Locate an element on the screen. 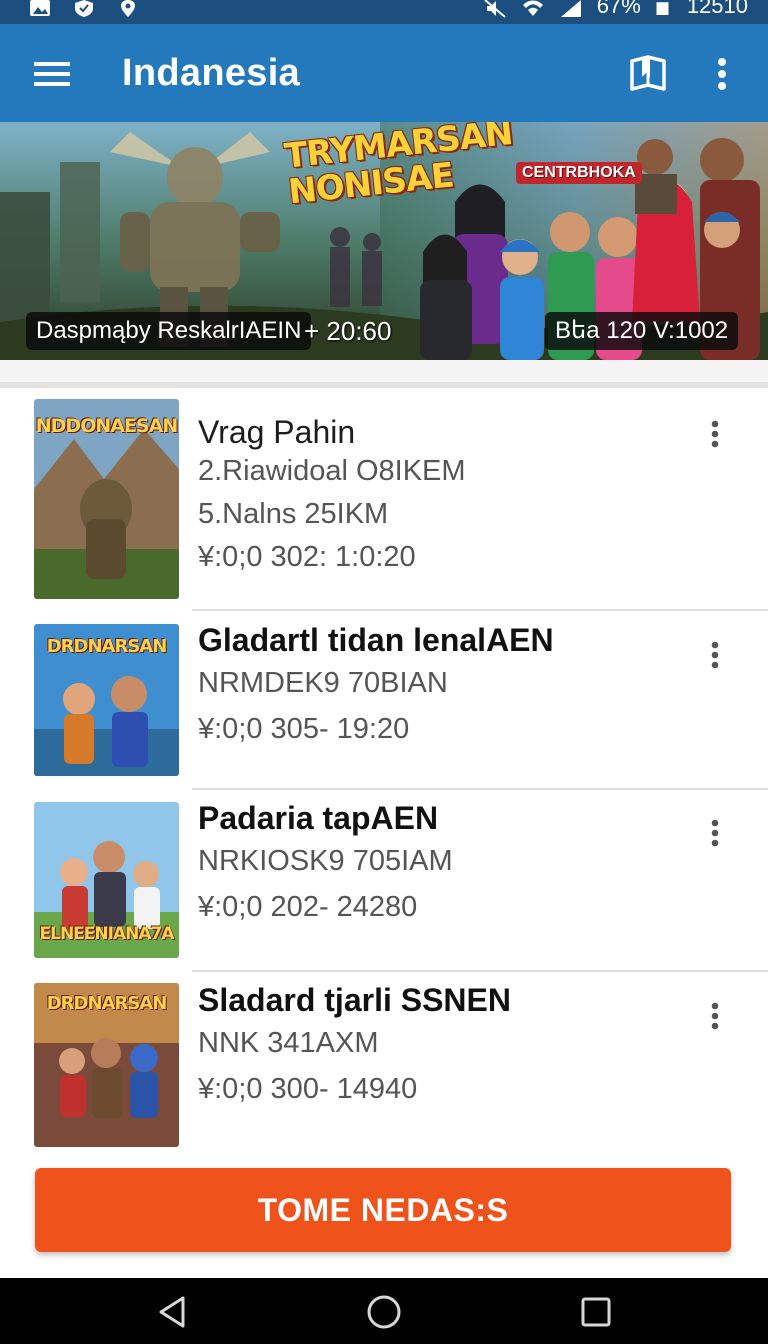 This screenshot has height=1344, width=768. location-notification-icon is located at coordinates (128, 8).